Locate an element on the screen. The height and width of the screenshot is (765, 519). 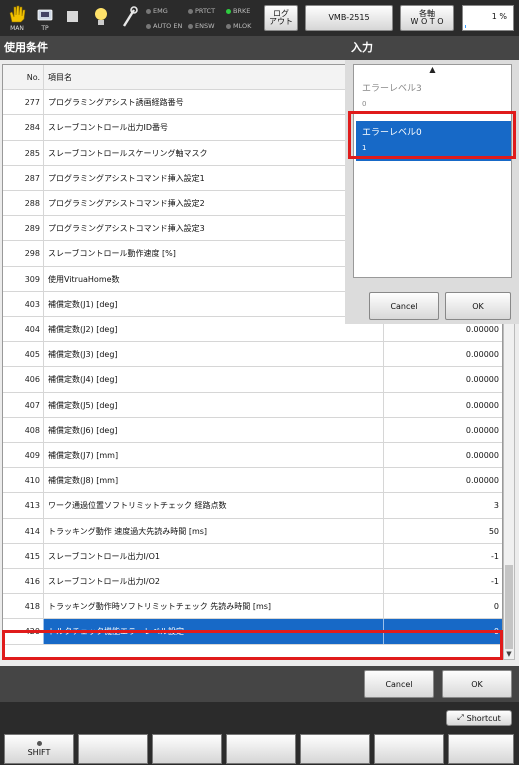
row-name: 補償定数(J7) [mm] is located at coordinates (213, 455).